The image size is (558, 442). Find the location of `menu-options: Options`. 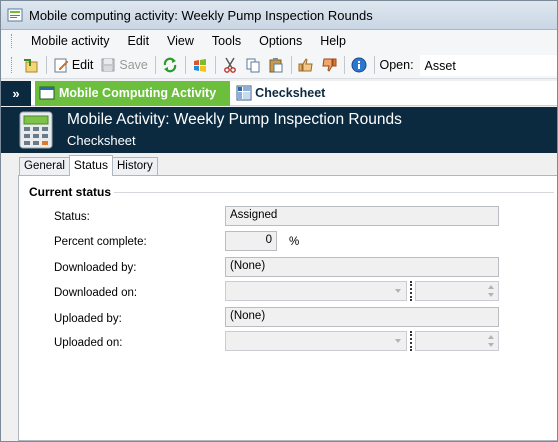

menu-options: Options is located at coordinates (280, 41).